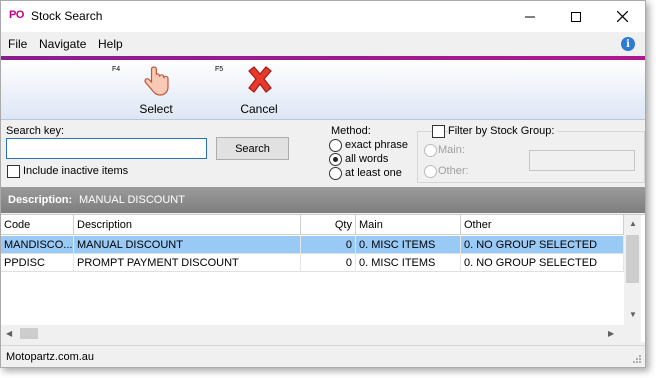 This screenshot has height=378, width=656. I want to click on maximize-icon, so click(576, 16).